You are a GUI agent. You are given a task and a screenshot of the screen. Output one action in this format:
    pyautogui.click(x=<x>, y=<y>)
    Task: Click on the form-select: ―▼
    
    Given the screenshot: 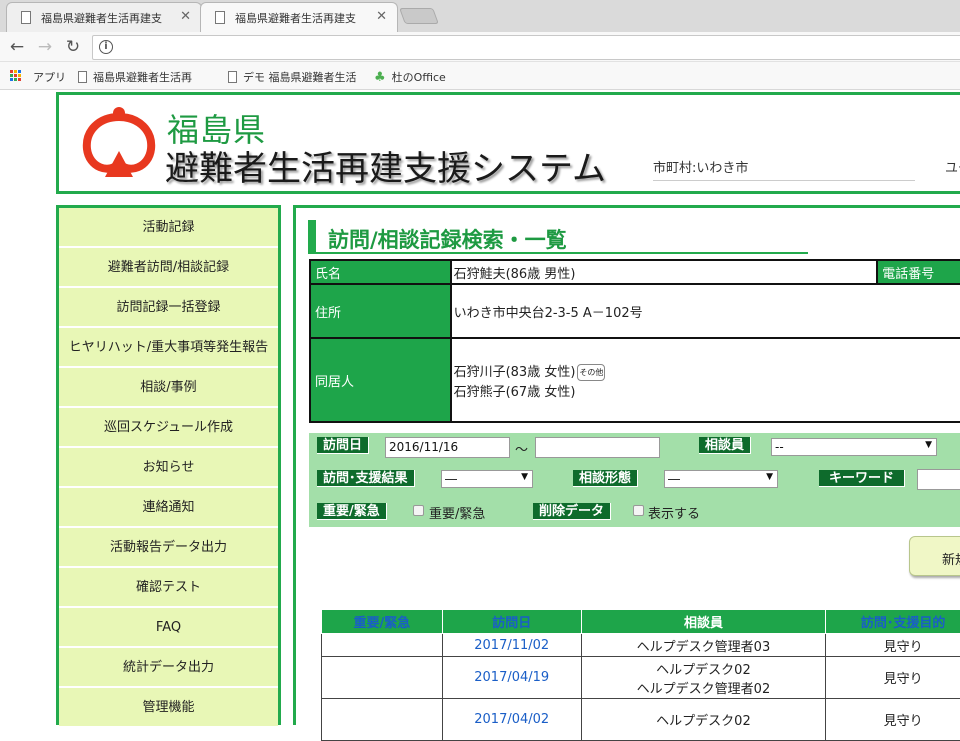 What is the action you would take?
    pyautogui.click(x=721, y=479)
    